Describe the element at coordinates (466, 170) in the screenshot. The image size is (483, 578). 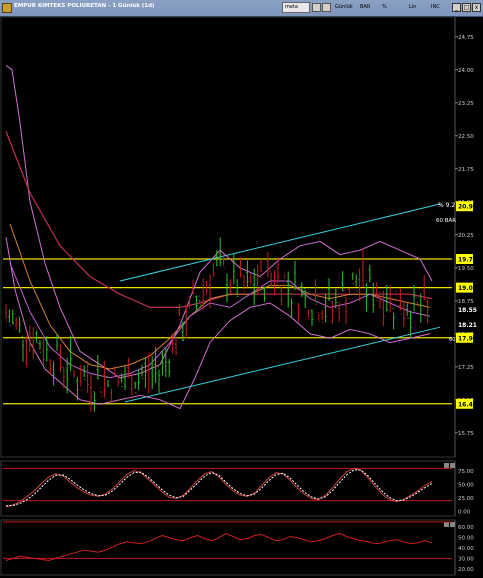
I see `price-axis-label: 21.75` at that location.